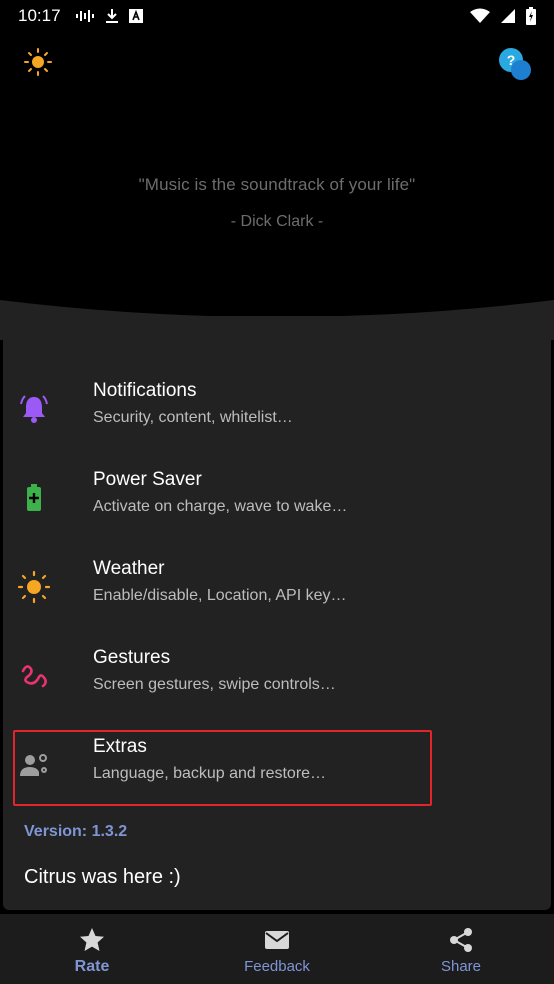 The height and width of the screenshot is (984, 554). I want to click on battery-plus-icon, so click(34, 497).